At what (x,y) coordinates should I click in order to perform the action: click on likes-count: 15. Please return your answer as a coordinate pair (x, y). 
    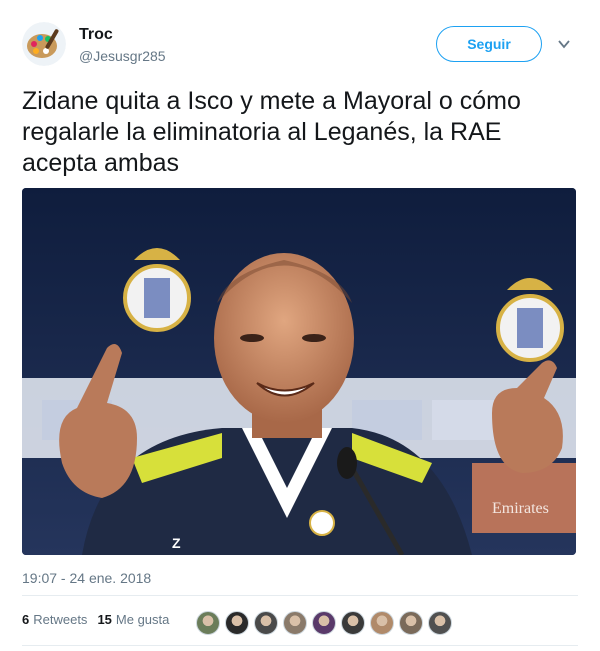
    Looking at the image, I should click on (104, 619).